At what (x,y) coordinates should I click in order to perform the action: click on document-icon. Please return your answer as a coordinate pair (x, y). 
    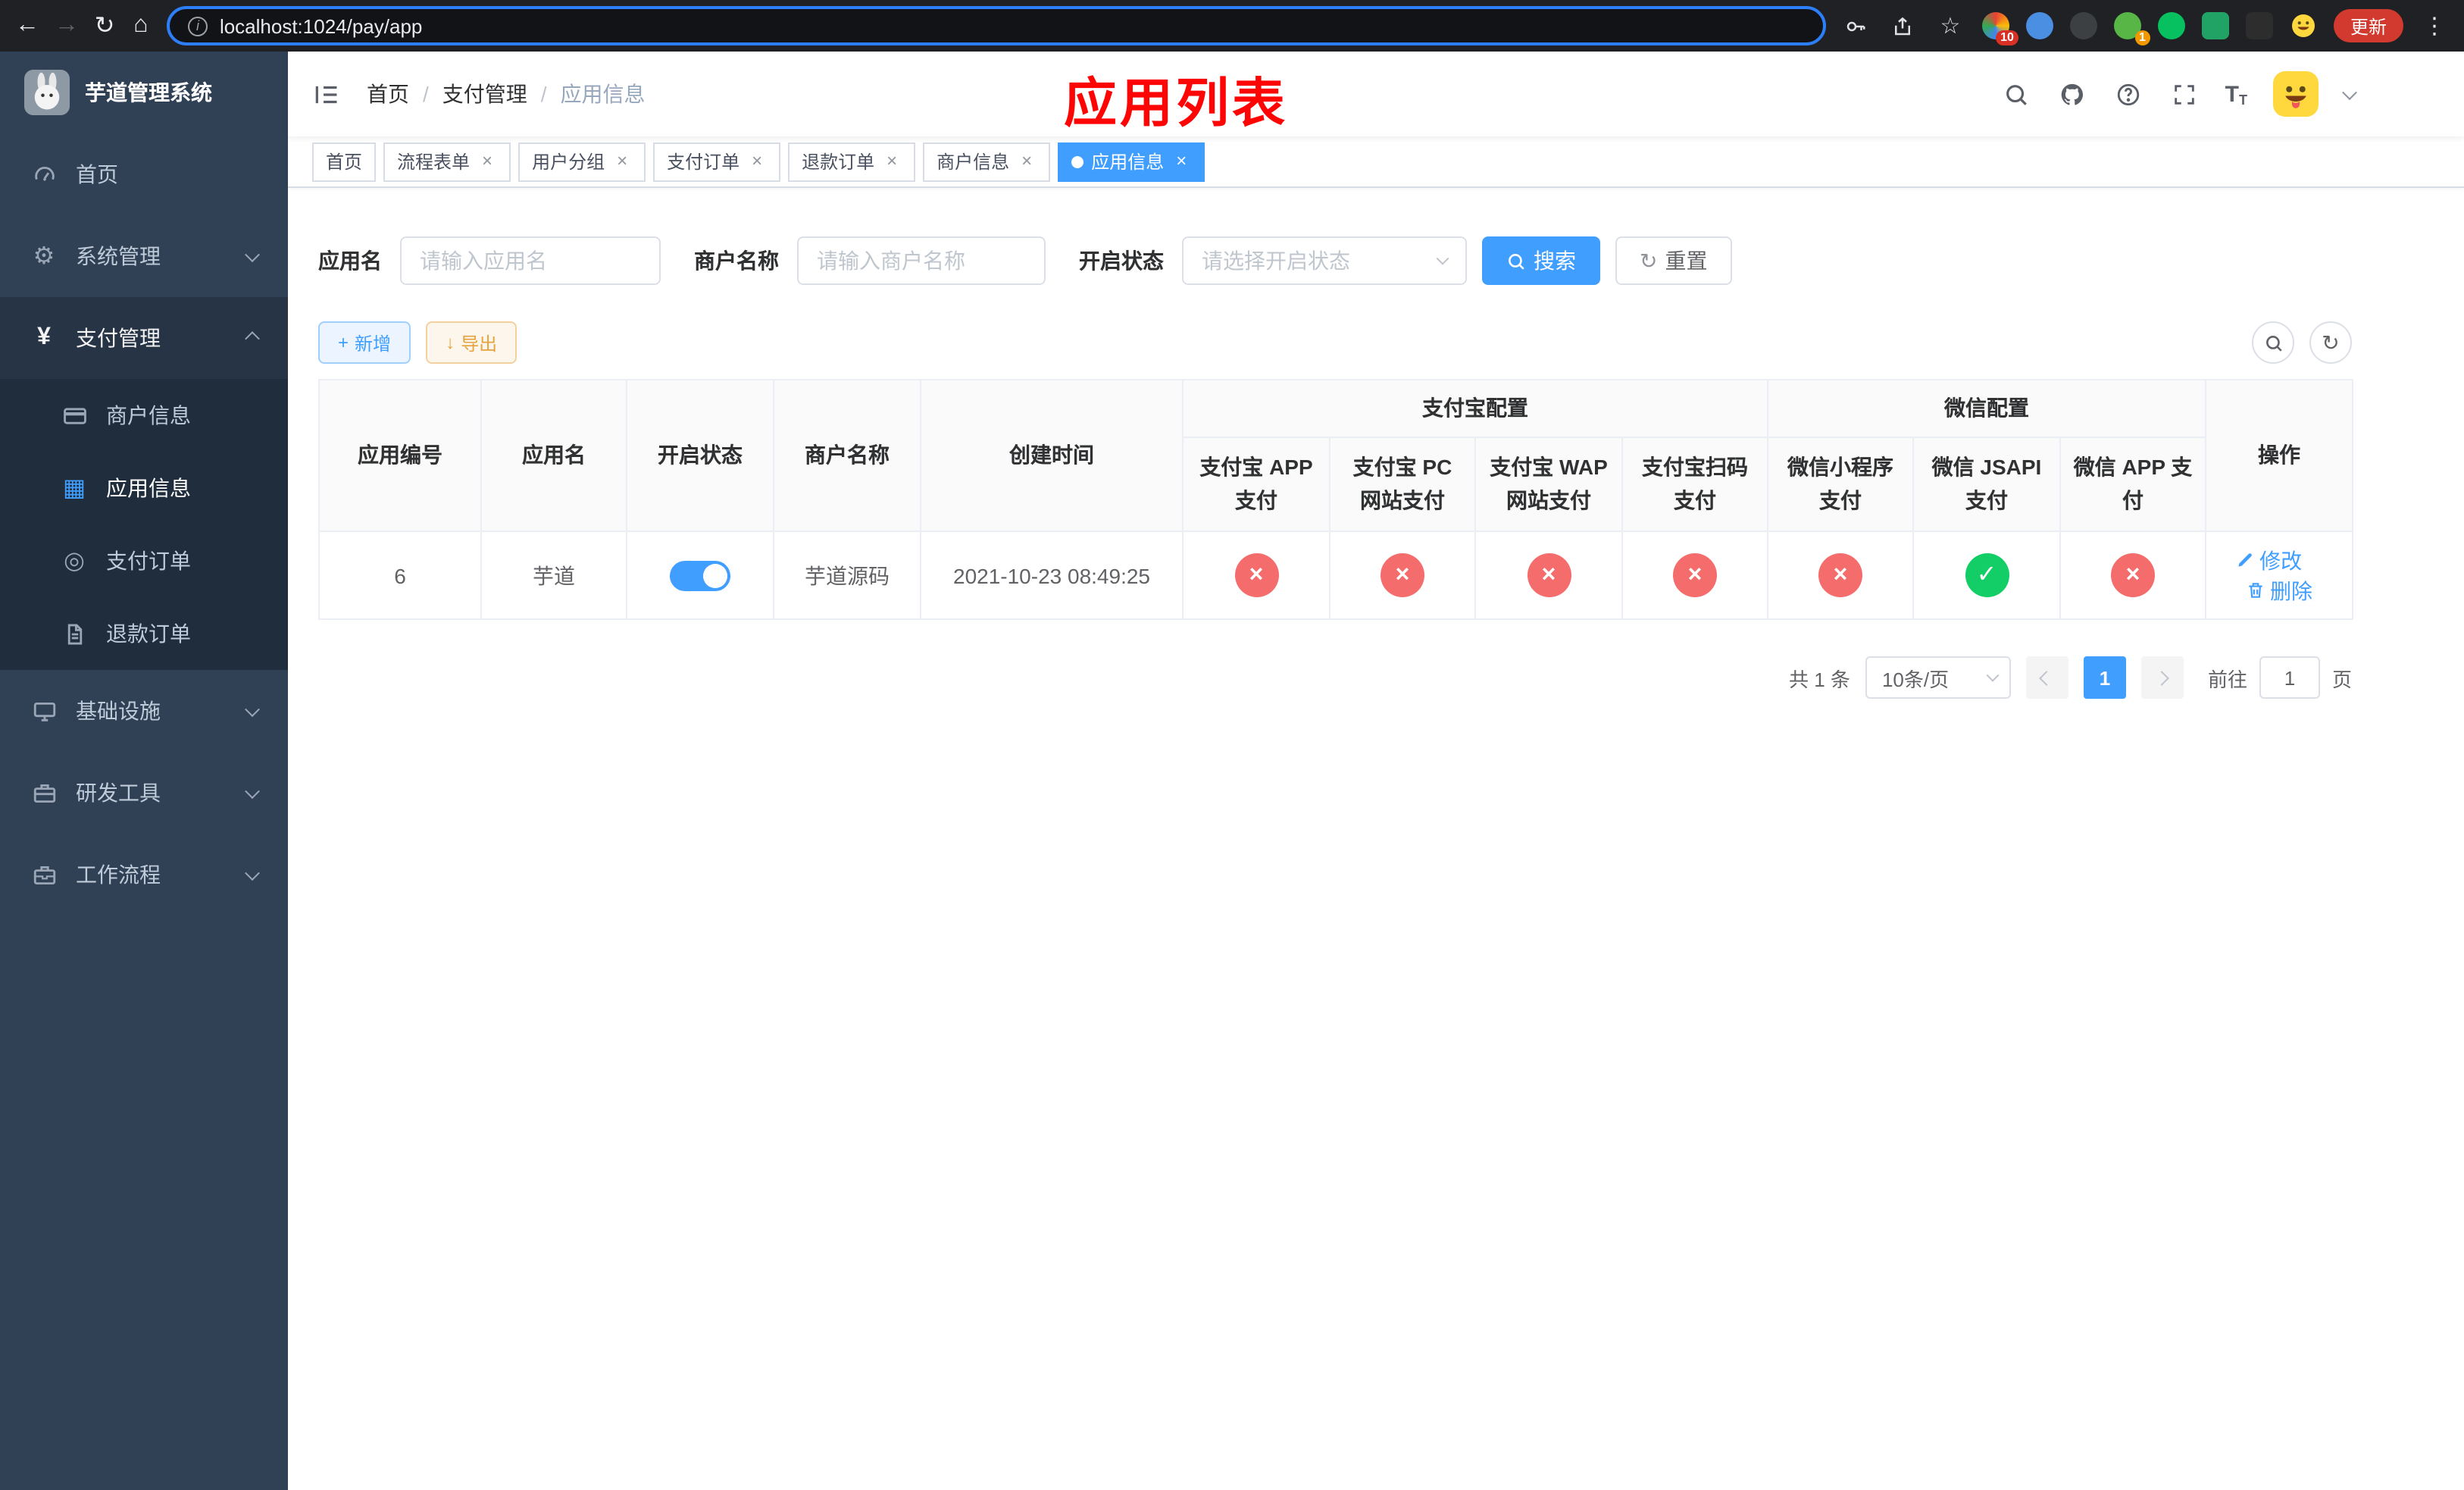
    Looking at the image, I should click on (74, 633).